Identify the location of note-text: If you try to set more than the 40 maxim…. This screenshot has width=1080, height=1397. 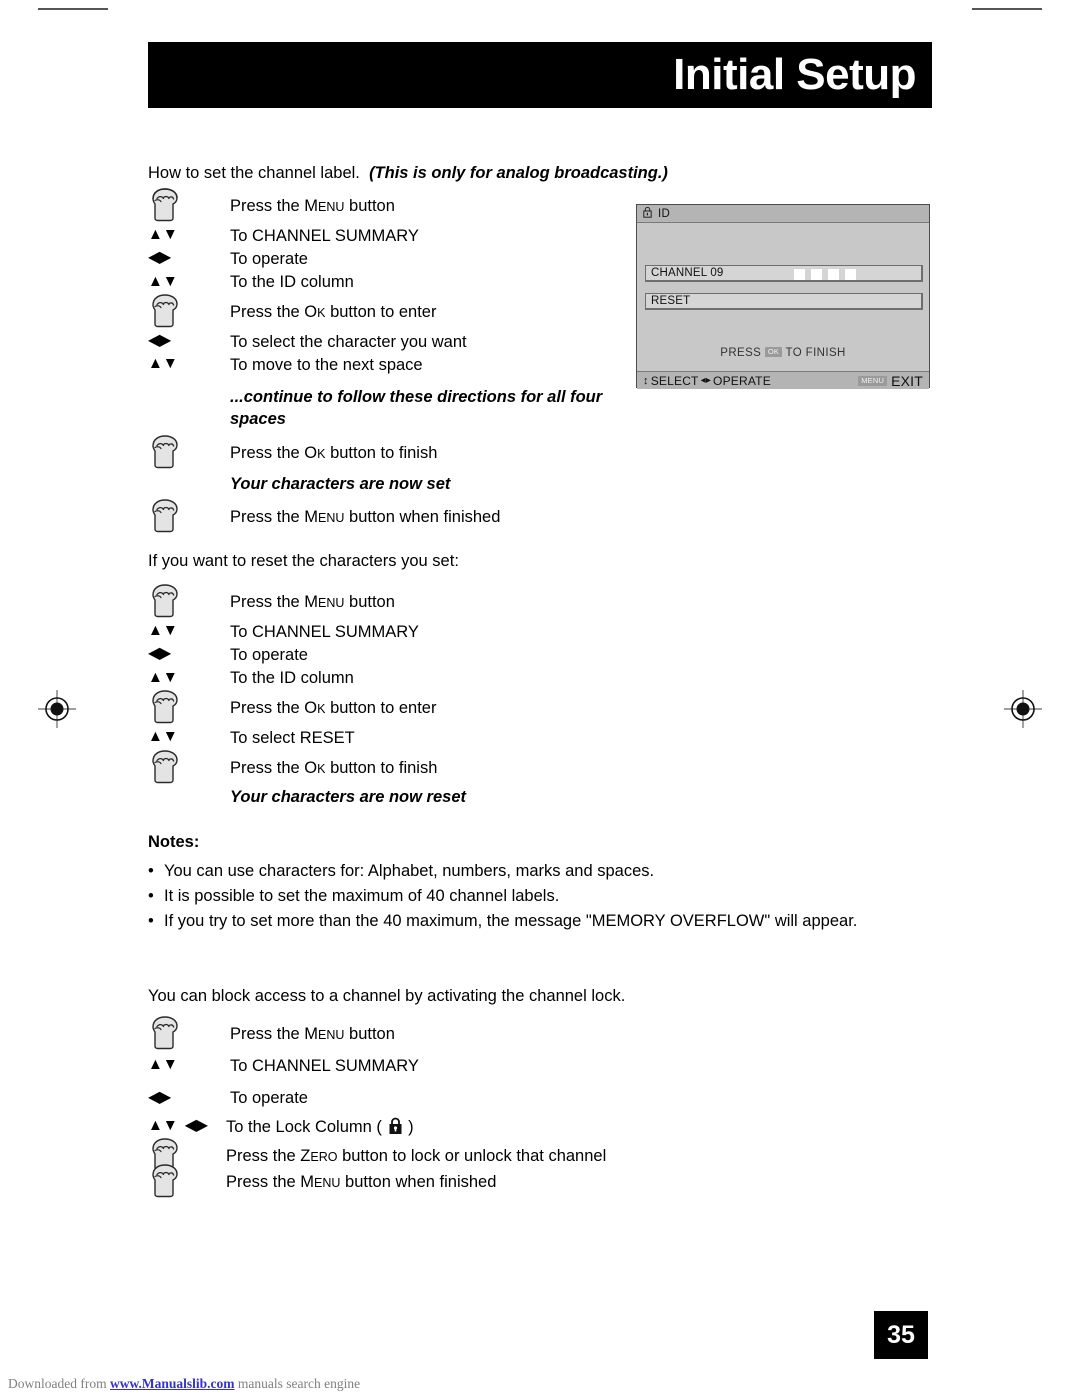
(511, 920).